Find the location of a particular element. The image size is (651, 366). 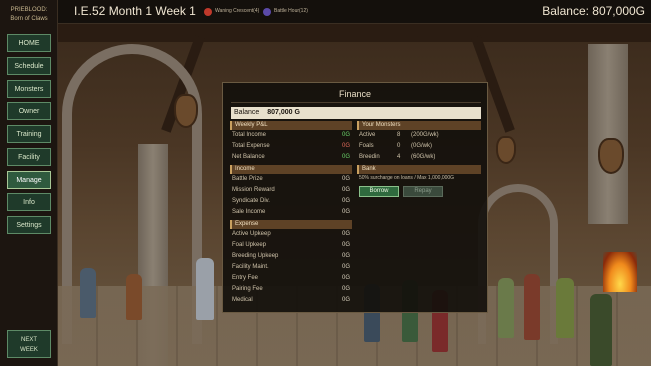

sidebar-item-settings: Settings is located at coordinates (29, 225).